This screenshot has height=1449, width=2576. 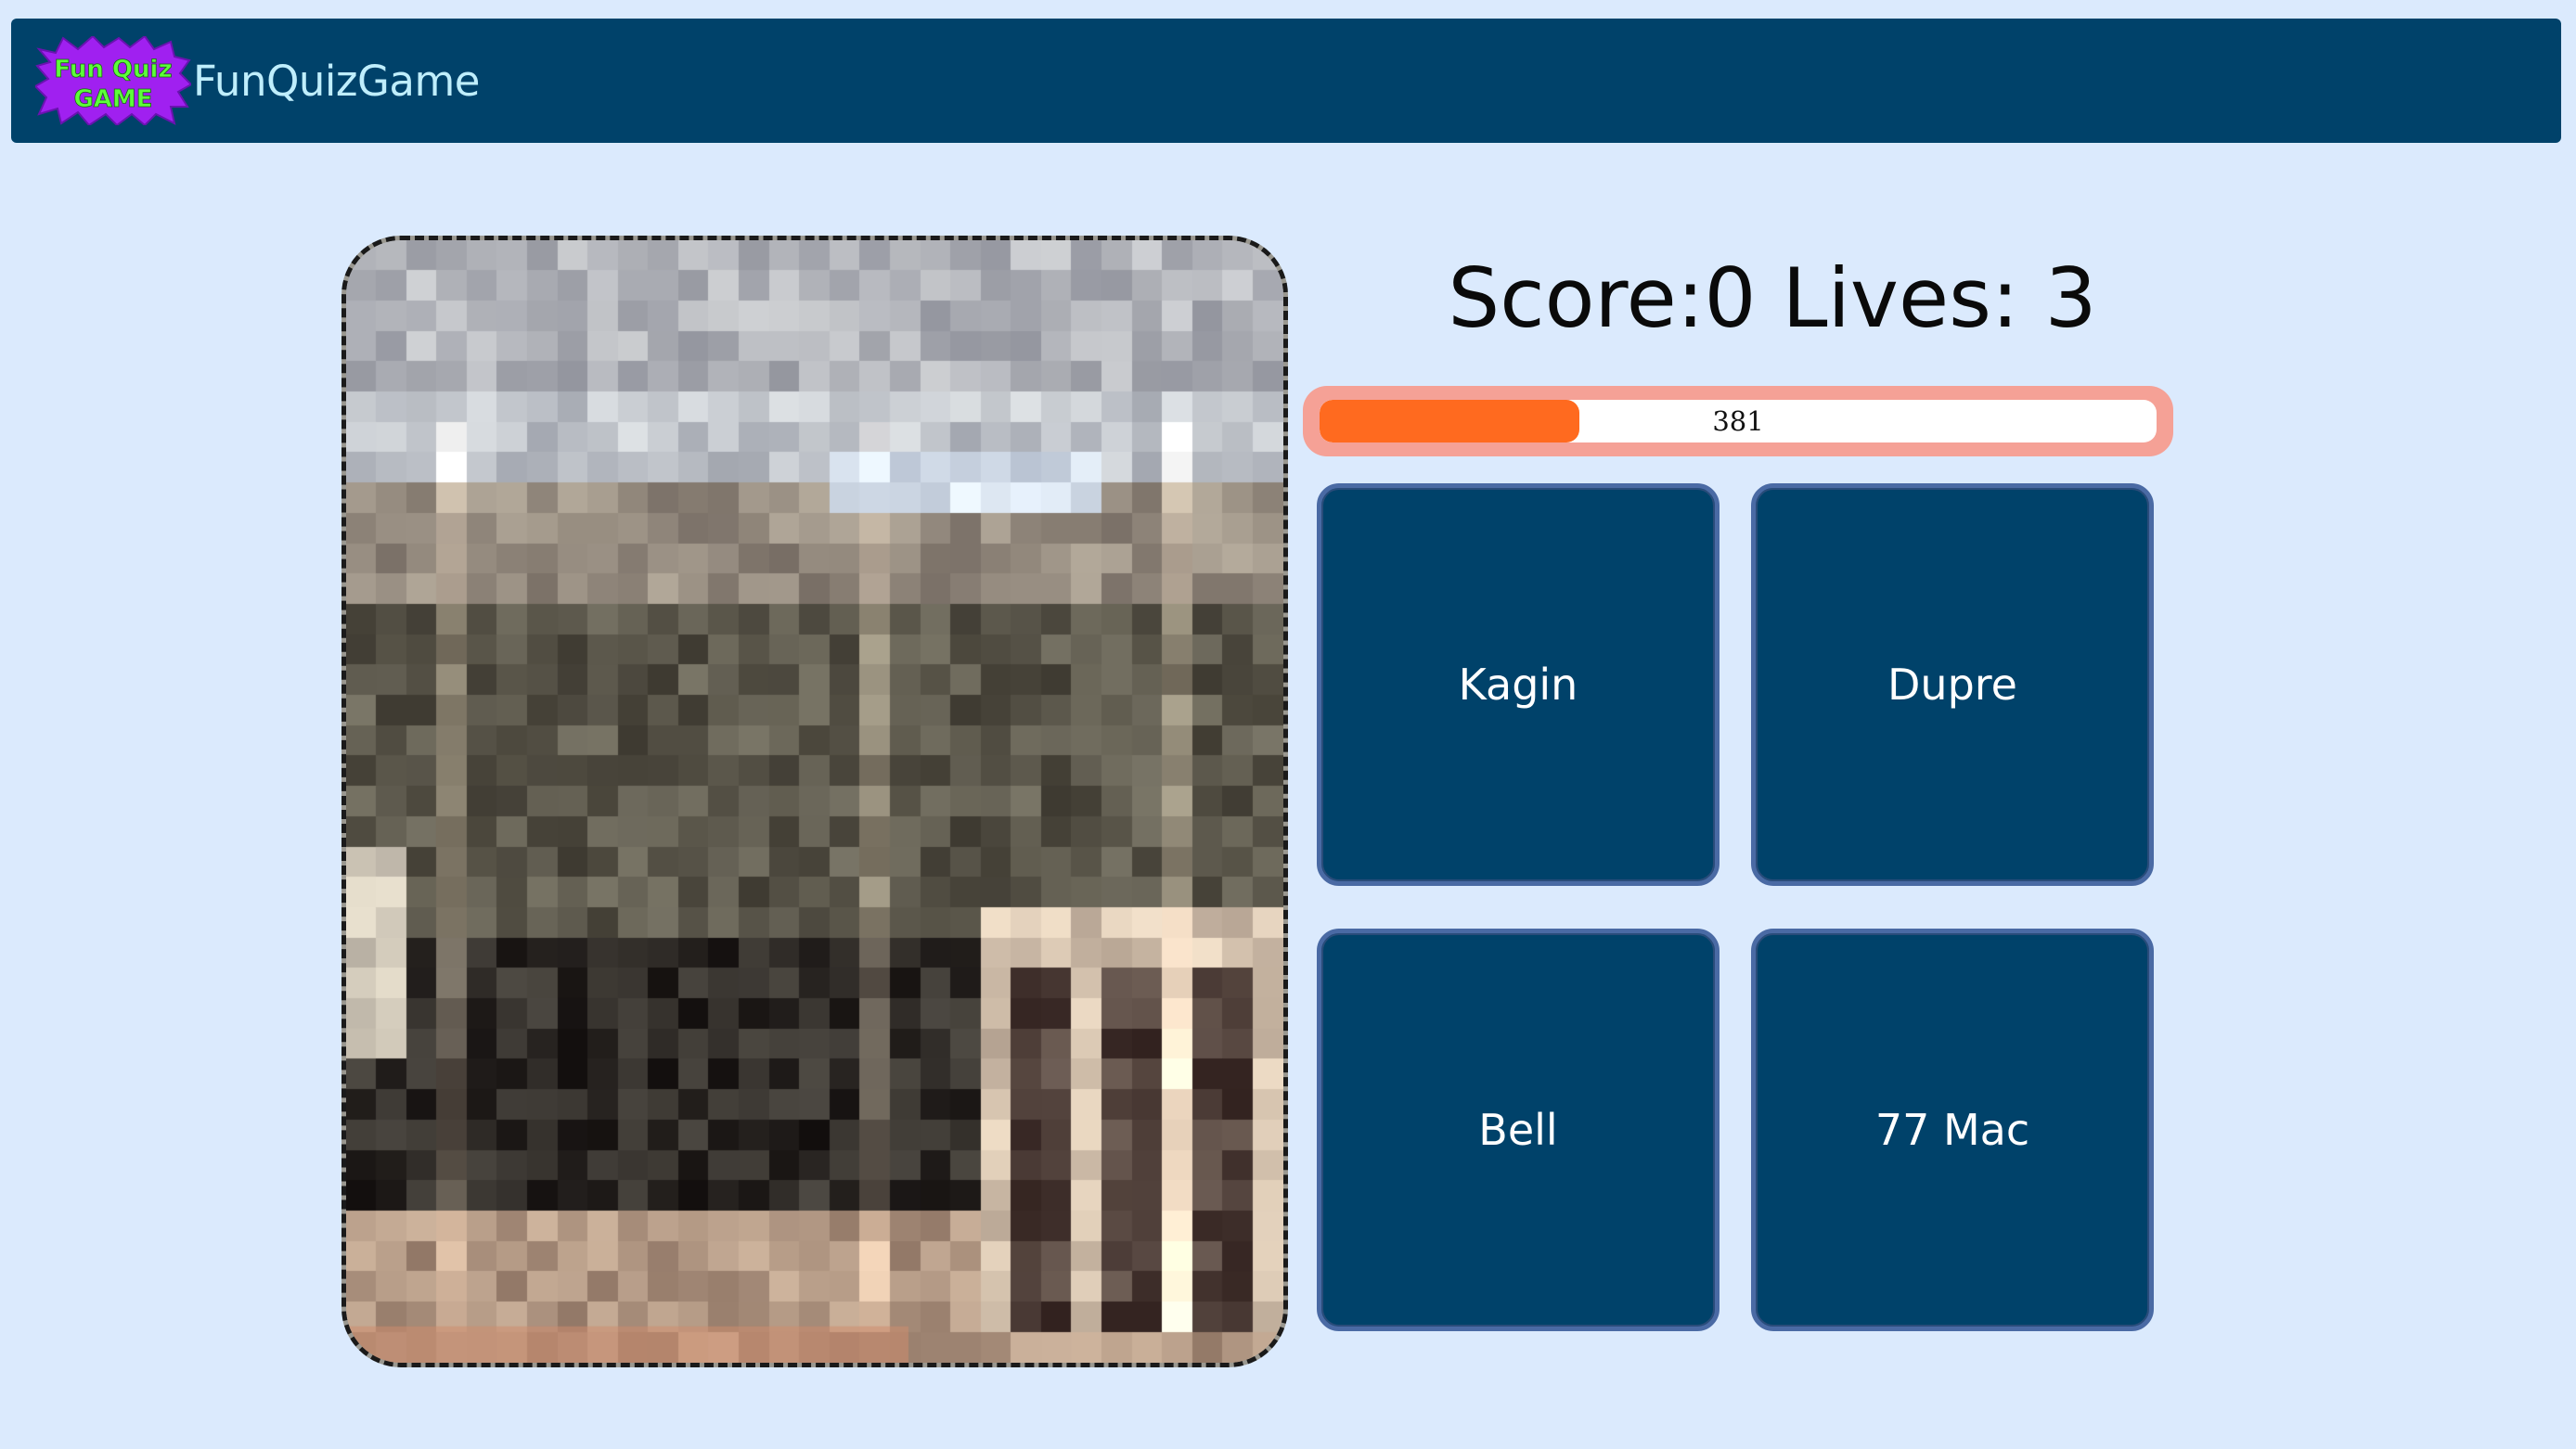 What do you see at coordinates (113, 99) in the screenshot?
I see `logo-text-line2: GAME` at bounding box center [113, 99].